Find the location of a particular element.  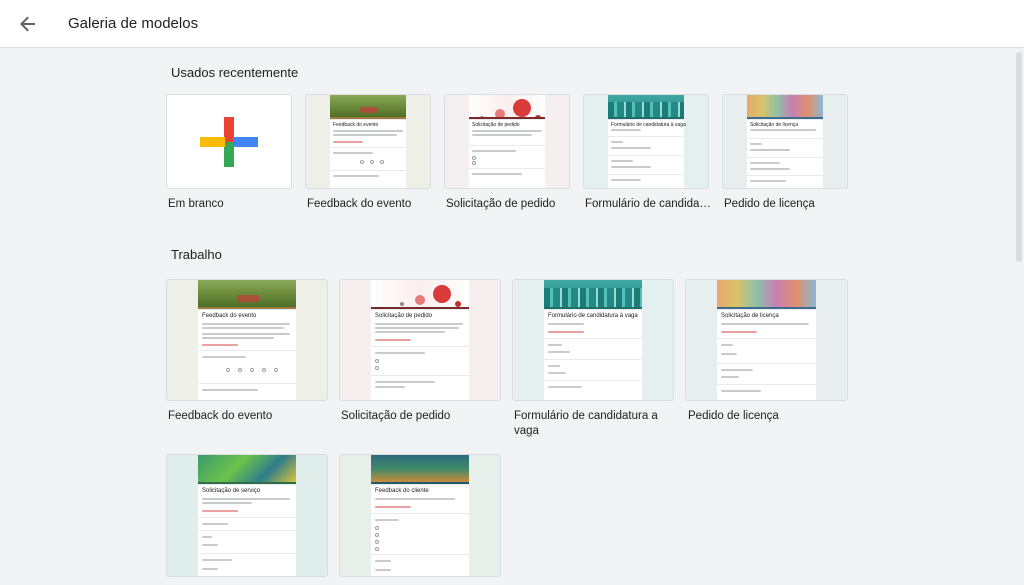

arrow-back-icon is located at coordinates (27, 24).